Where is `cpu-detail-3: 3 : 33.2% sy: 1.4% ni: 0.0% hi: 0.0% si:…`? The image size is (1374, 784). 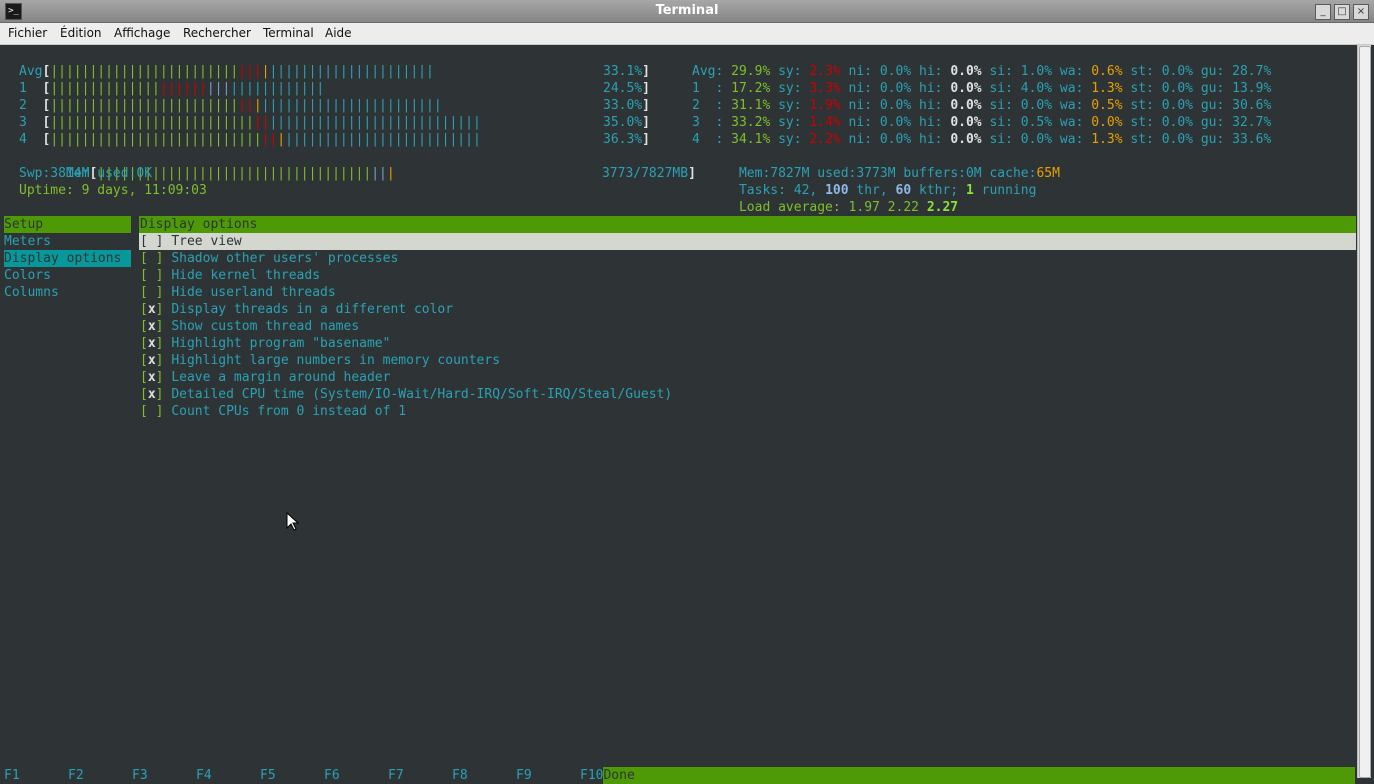 cpu-detail-3: 3 : 33.2% sy: 1.4% ni: 0.0% hi: 0.0% si:… is located at coordinates (982, 122).